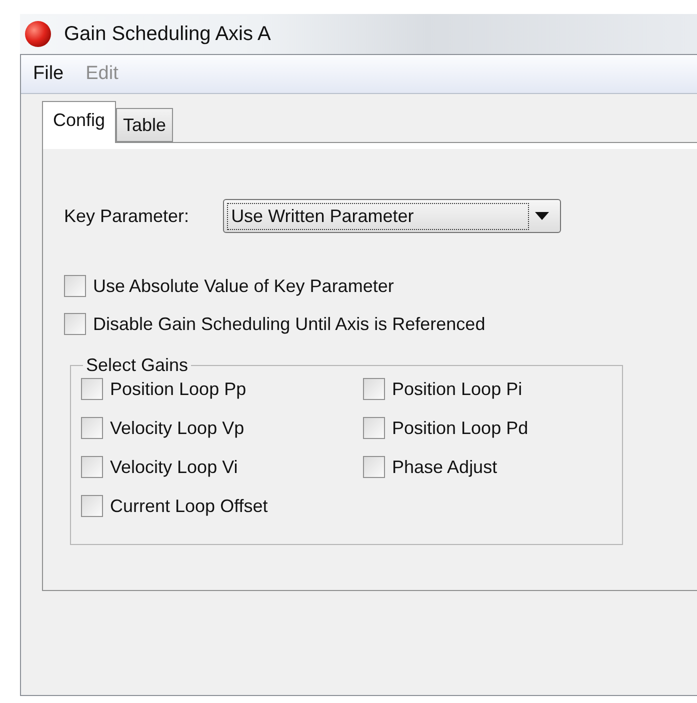 This screenshot has height=703, width=697. Describe the element at coordinates (38, 34) in the screenshot. I see `app-logo-icon` at that location.